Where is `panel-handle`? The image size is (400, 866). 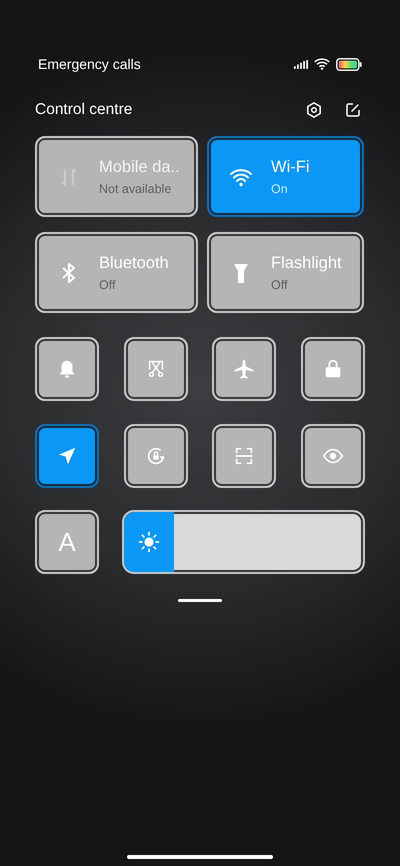 panel-handle is located at coordinates (200, 600).